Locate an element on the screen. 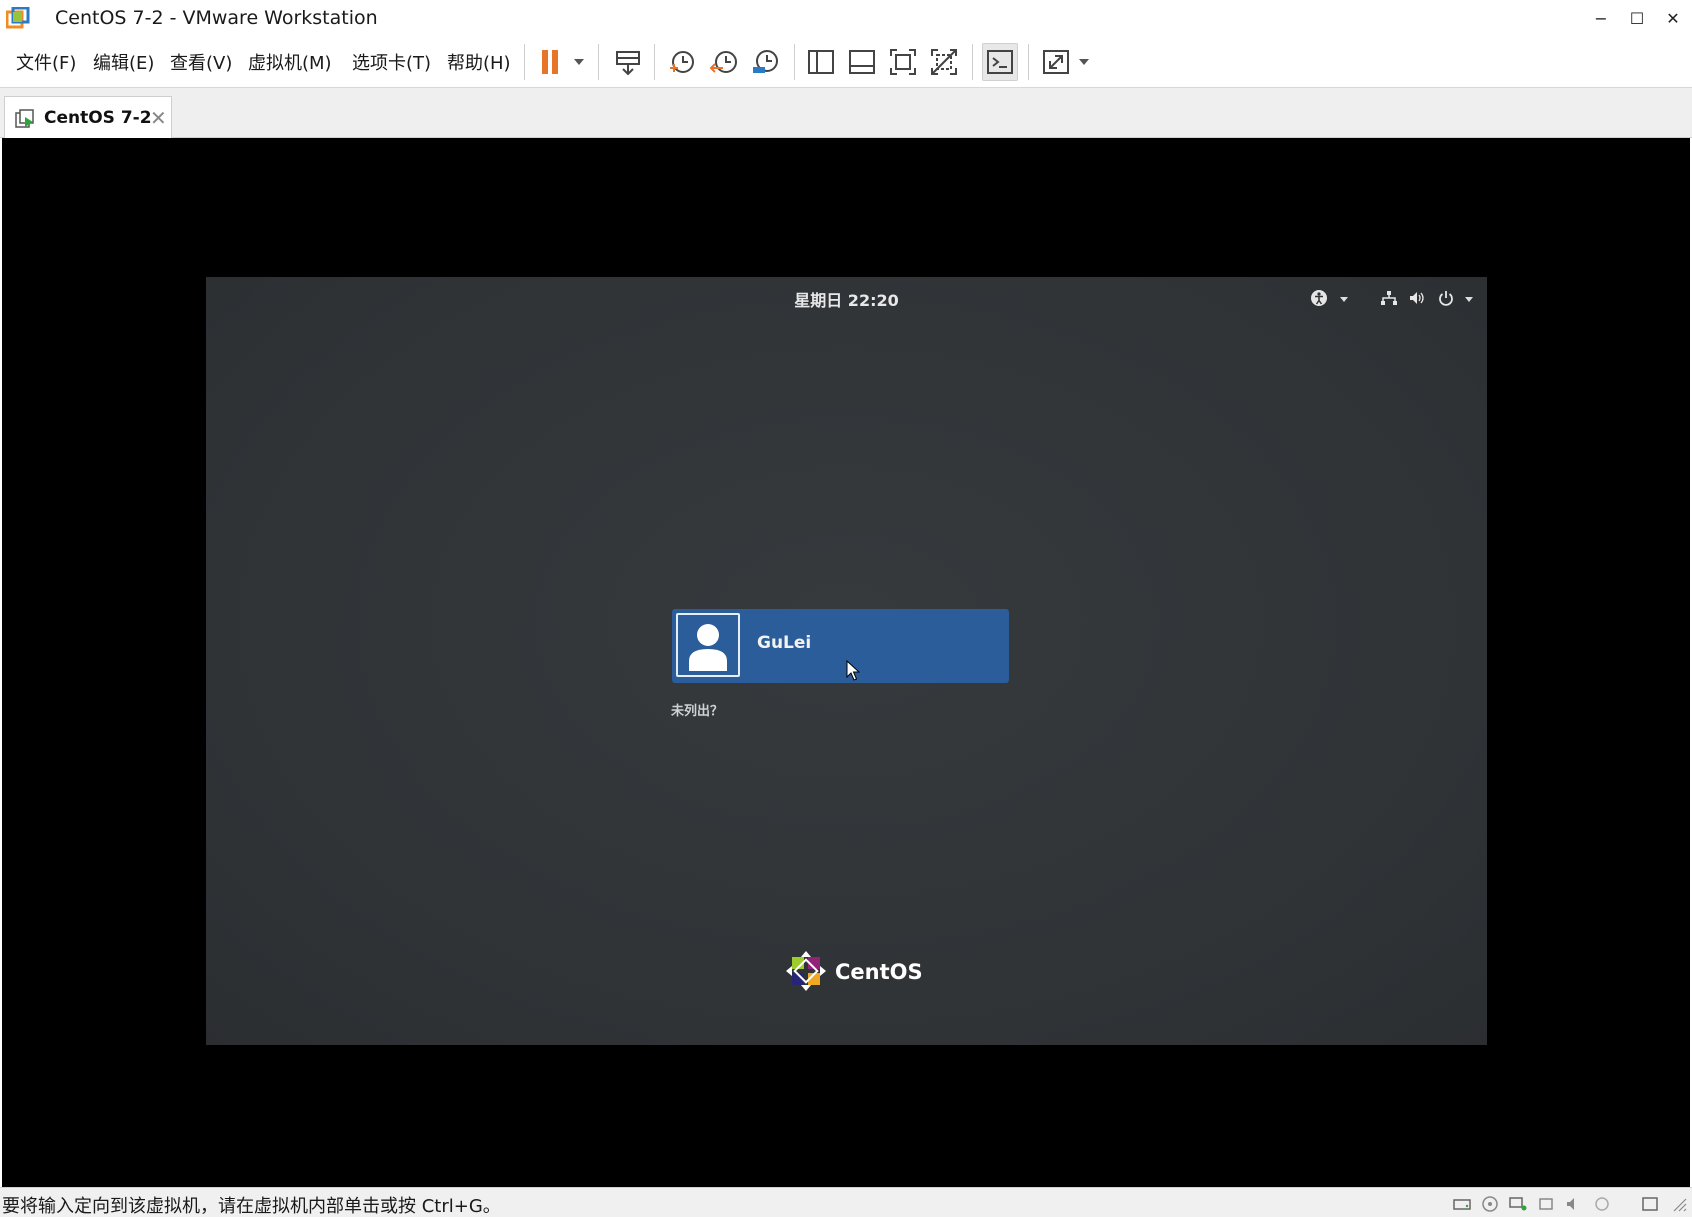  tab-centos-7-2: CentOS 7-2 ✕ is located at coordinates (88, 117).